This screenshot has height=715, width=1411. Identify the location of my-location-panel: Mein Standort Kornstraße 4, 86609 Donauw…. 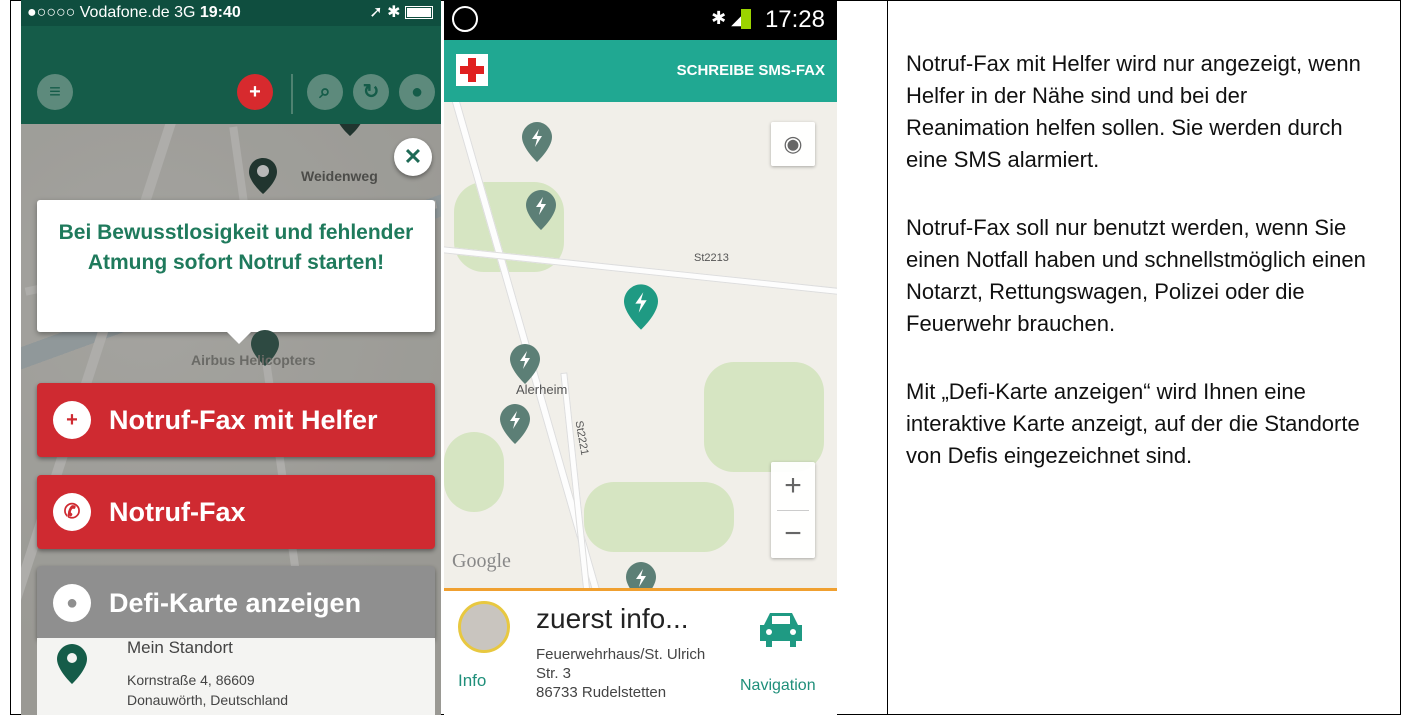
(236, 676).